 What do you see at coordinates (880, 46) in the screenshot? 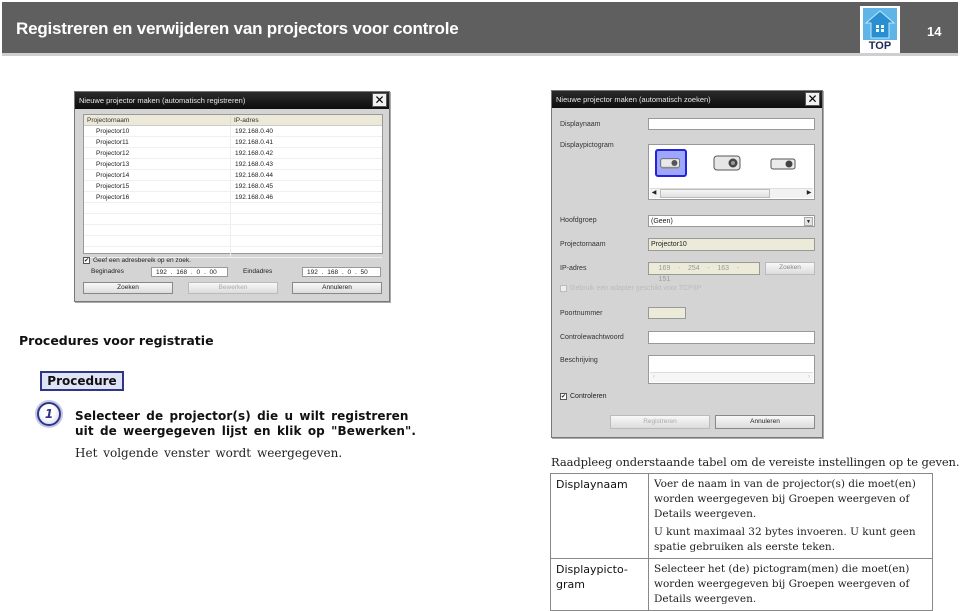
I see `top-label: TOP` at bounding box center [880, 46].